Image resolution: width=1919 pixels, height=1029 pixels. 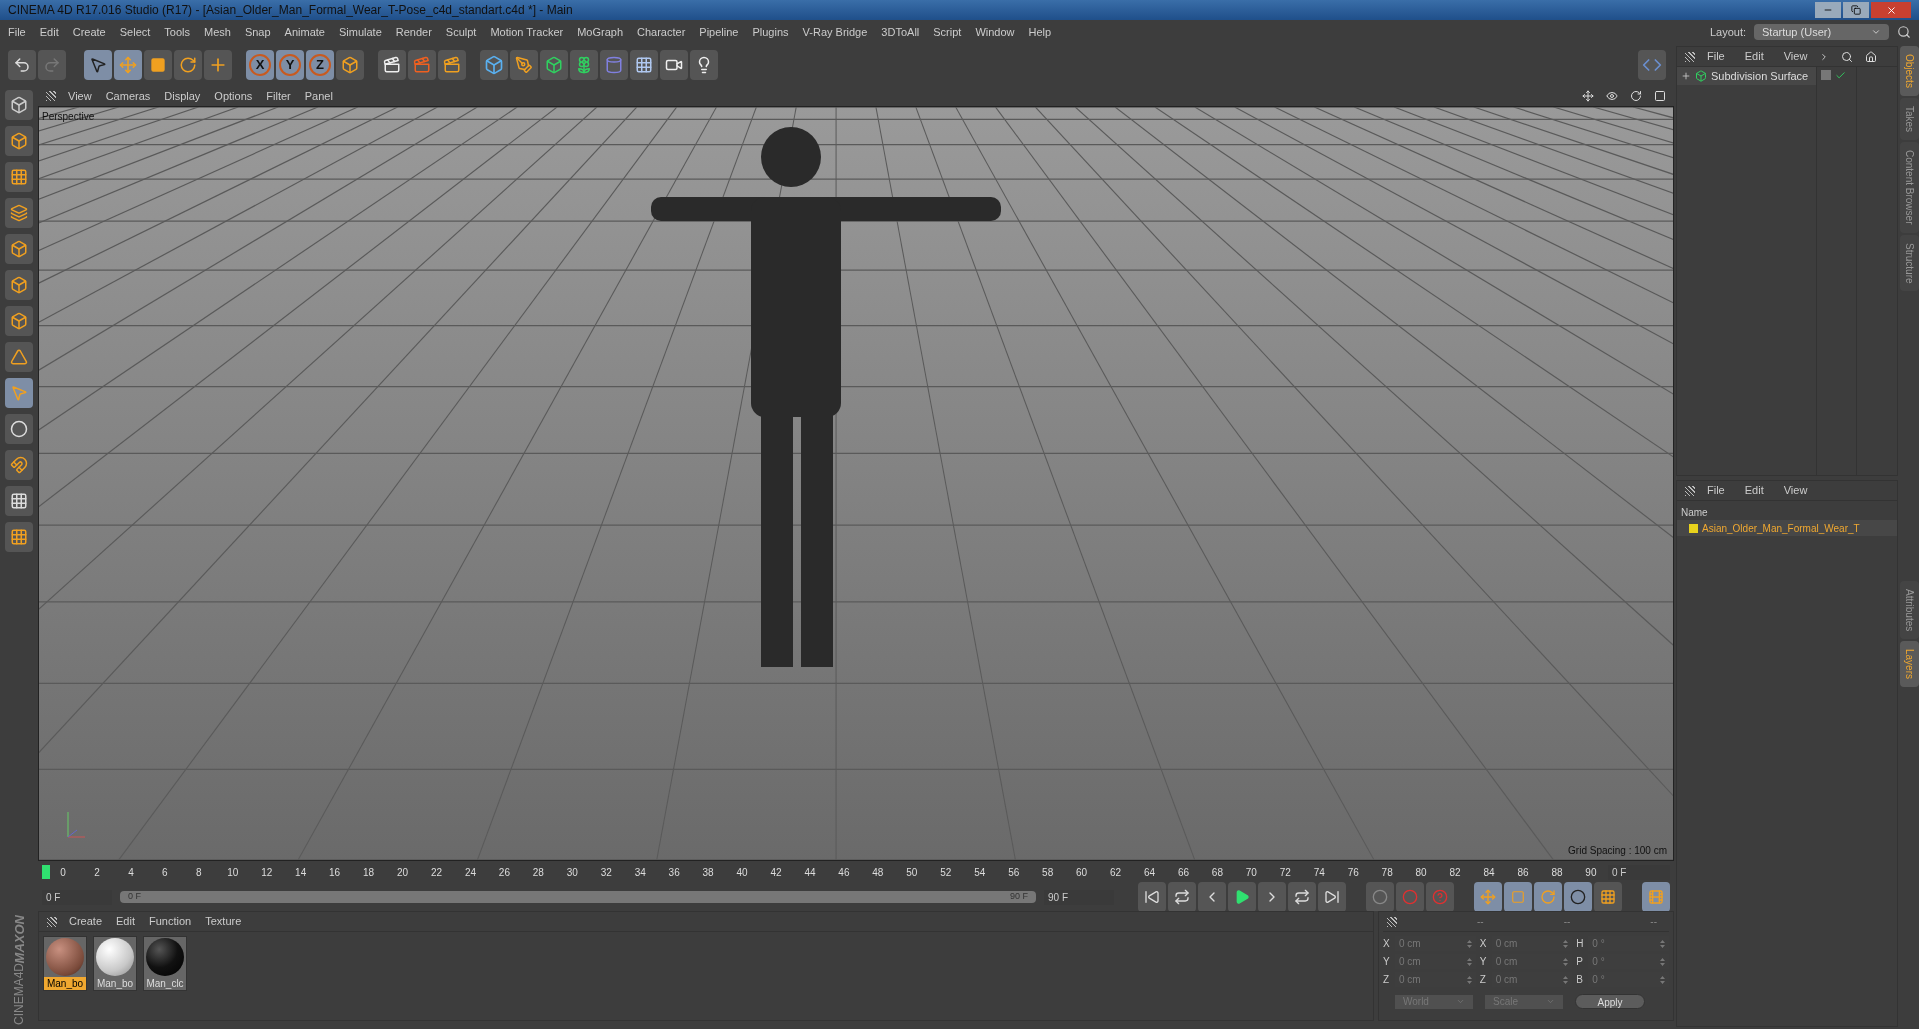 I want to click on menu-item: Cameras, so click(x=128, y=96).